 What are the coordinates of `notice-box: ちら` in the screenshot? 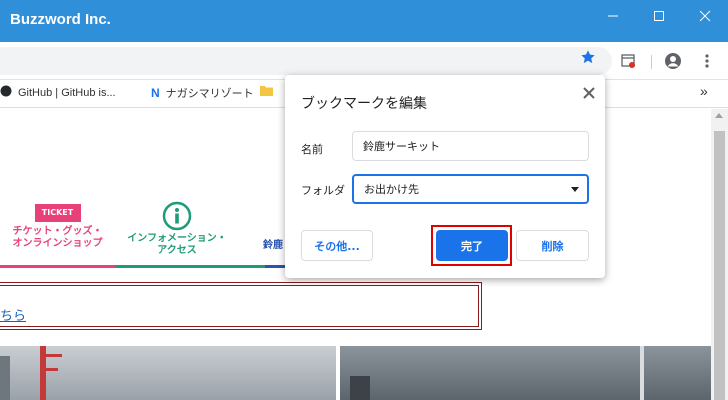 It's located at (241, 306).